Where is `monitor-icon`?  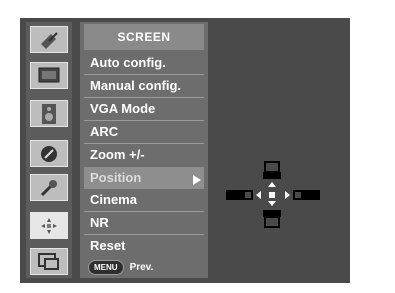 monitor-icon is located at coordinates (49, 74).